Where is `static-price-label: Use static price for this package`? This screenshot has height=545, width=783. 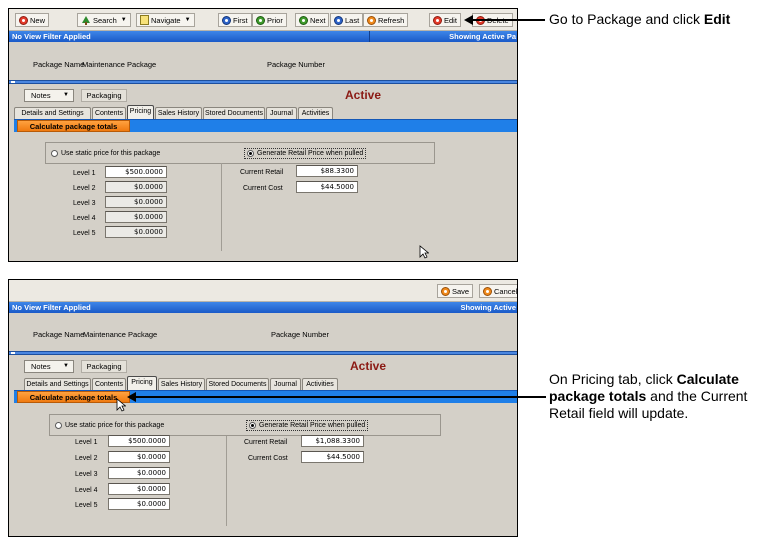
static-price-label: Use static price for this package is located at coordinates (111, 153).